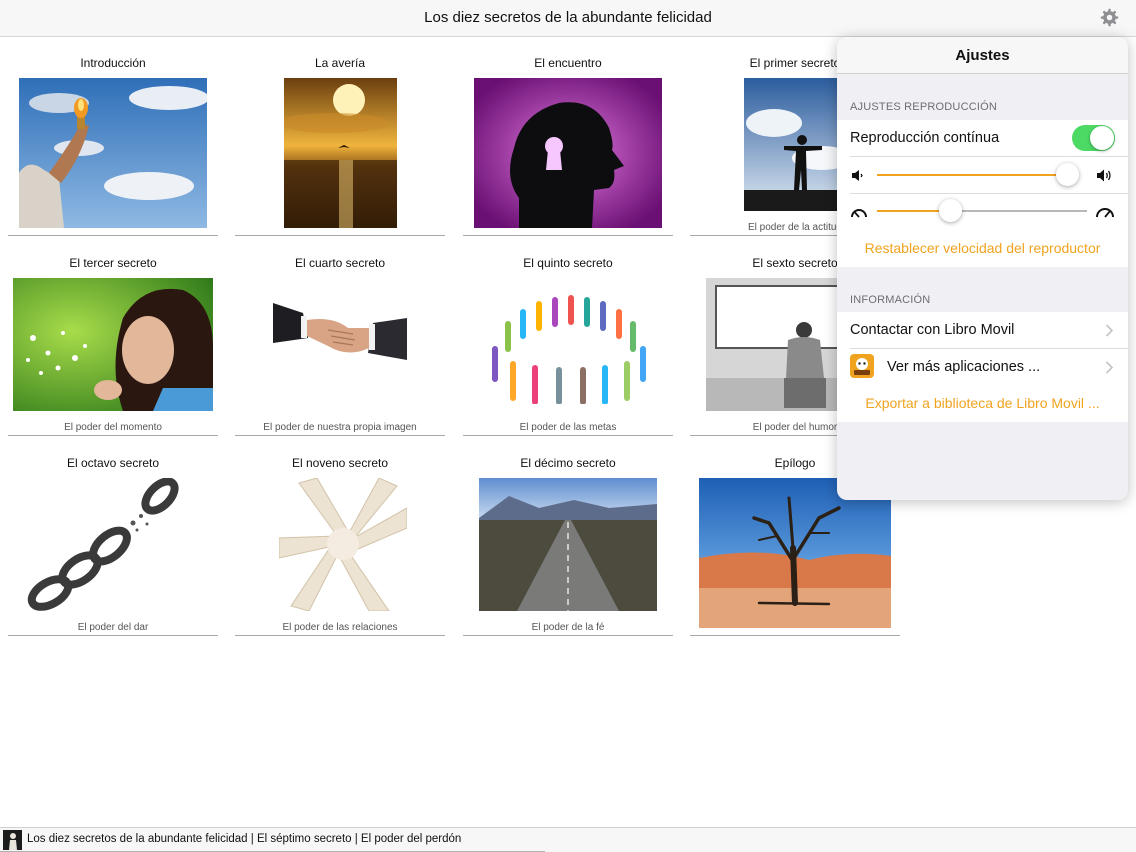 The image size is (1136, 852). Describe the element at coordinates (568, 427) in the screenshot. I see `chapter-subtitle: El poder de las metas` at that location.